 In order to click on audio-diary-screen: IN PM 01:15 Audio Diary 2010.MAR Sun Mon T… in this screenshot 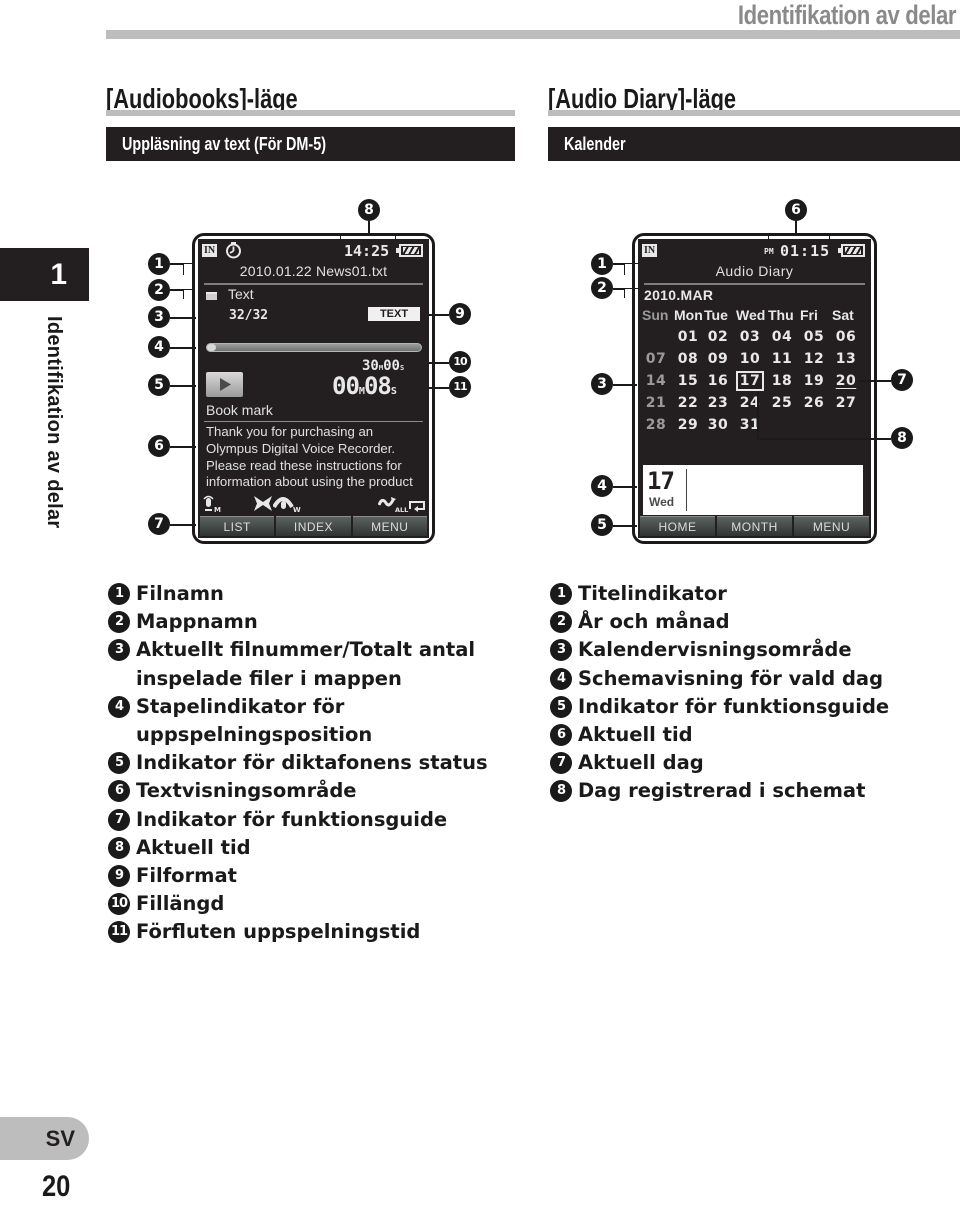, I will do `click(754, 388)`.